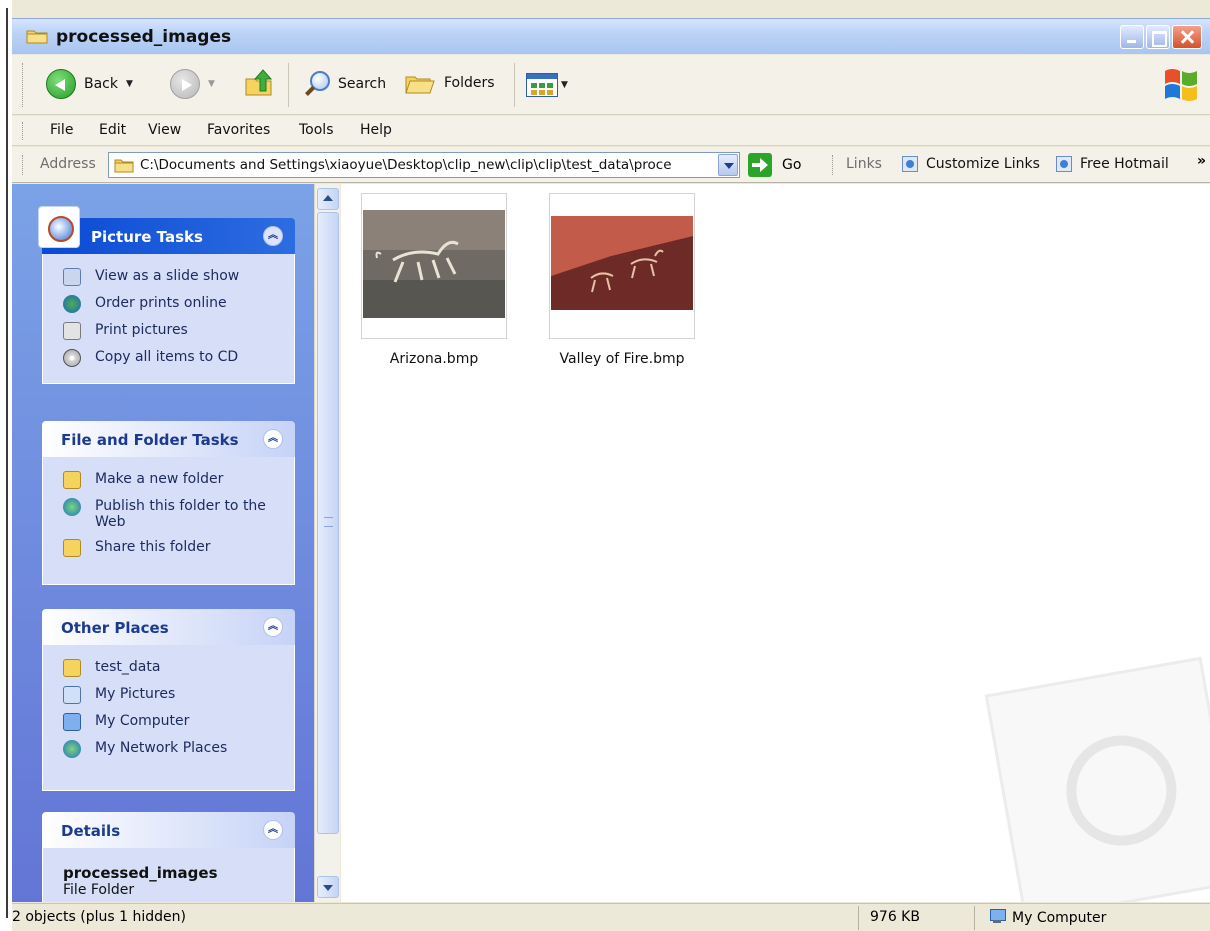 The image size is (1210, 931). Describe the element at coordinates (72, 695) in the screenshot. I see `my-pictures-icon` at that location.